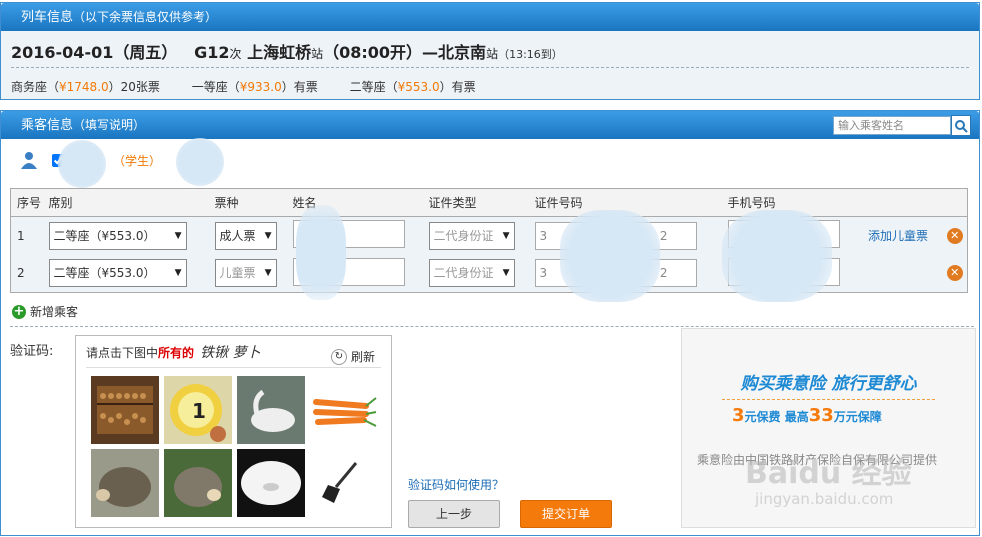 The image size is (982, 537). I want to click on ticket-type-select: 儿童票, so click(245, 273).